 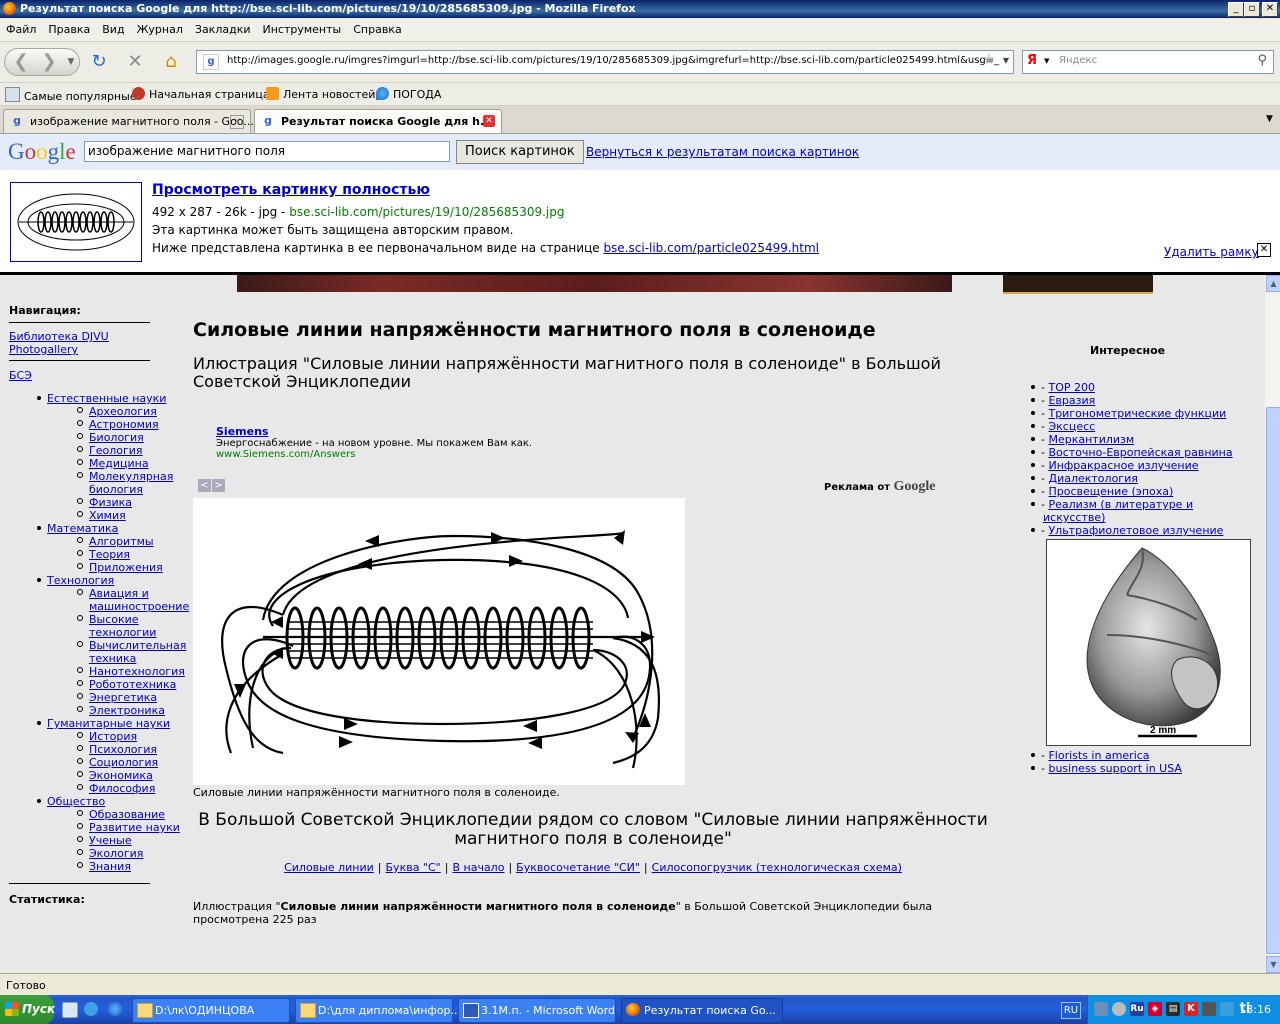 I want to click on image-search-button: Поиск картинок, so click(x=520, y=152).